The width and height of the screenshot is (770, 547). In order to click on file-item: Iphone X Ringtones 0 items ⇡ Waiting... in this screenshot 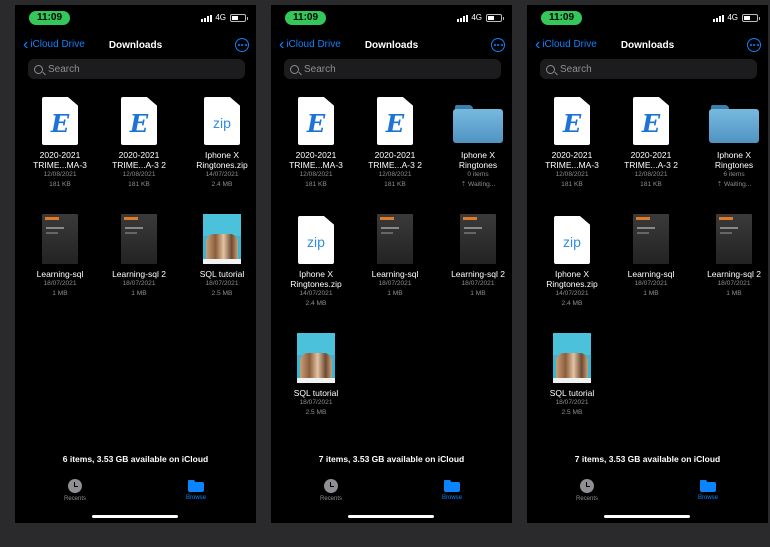, I will do `click(476, 142)`.